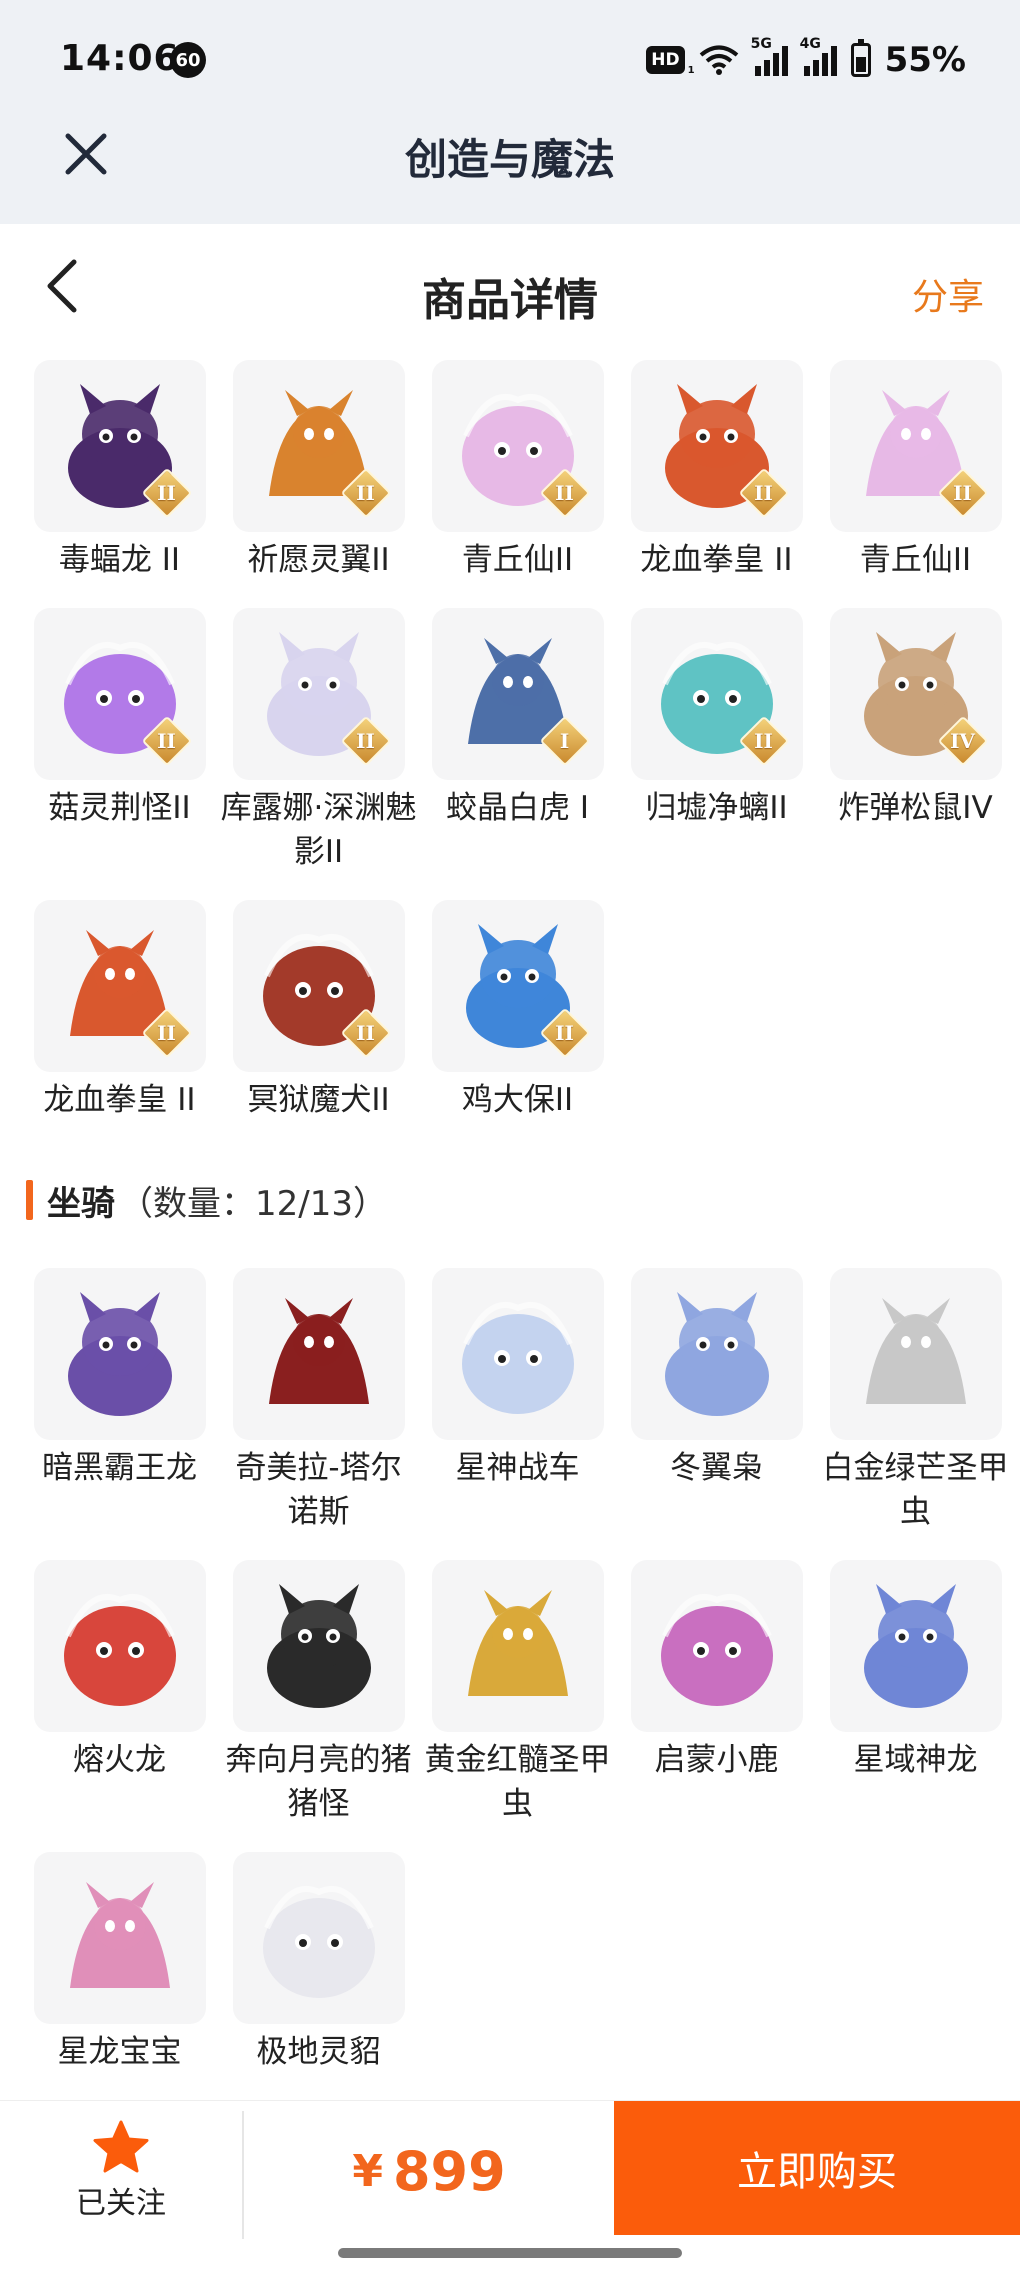 Image resolution: width=1020 pixels, height=2280 pixels. I want to click on pet-item: II 冥狱魔犬II, so click(318, 1011).